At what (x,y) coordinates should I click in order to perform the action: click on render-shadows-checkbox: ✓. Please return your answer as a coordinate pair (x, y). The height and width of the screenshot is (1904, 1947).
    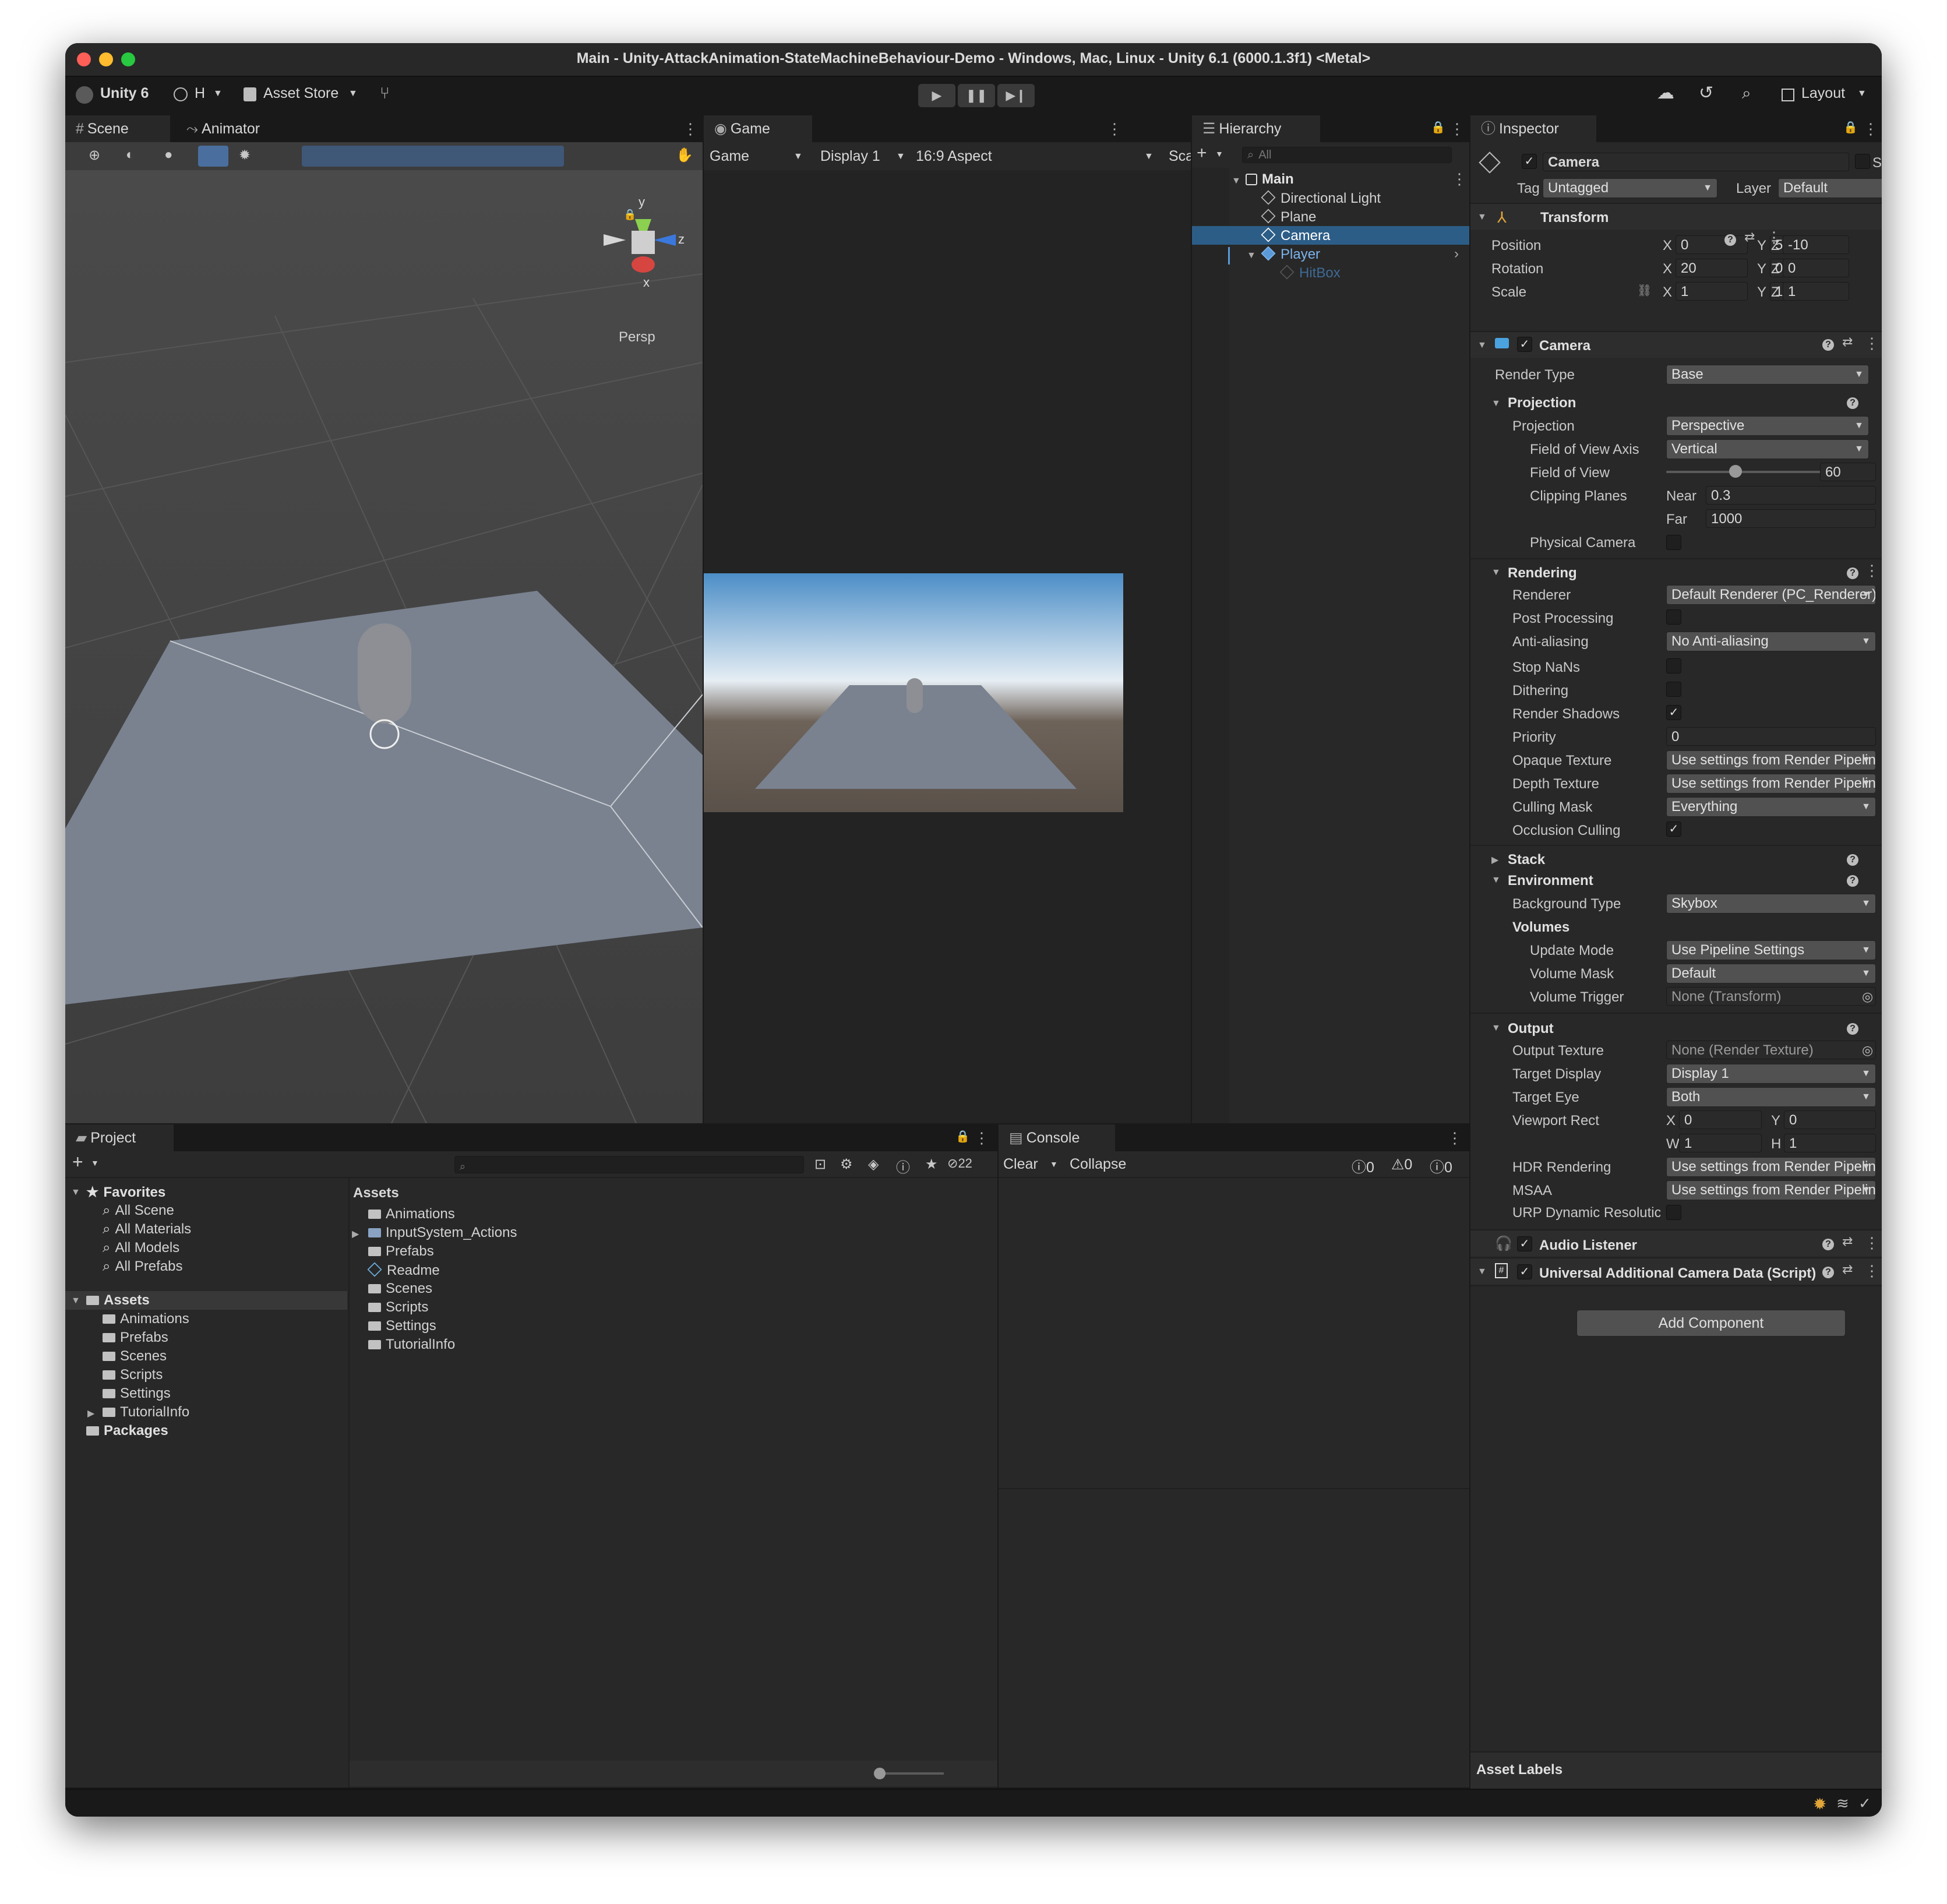
    Looking at the image, I should click on (1673, 712).